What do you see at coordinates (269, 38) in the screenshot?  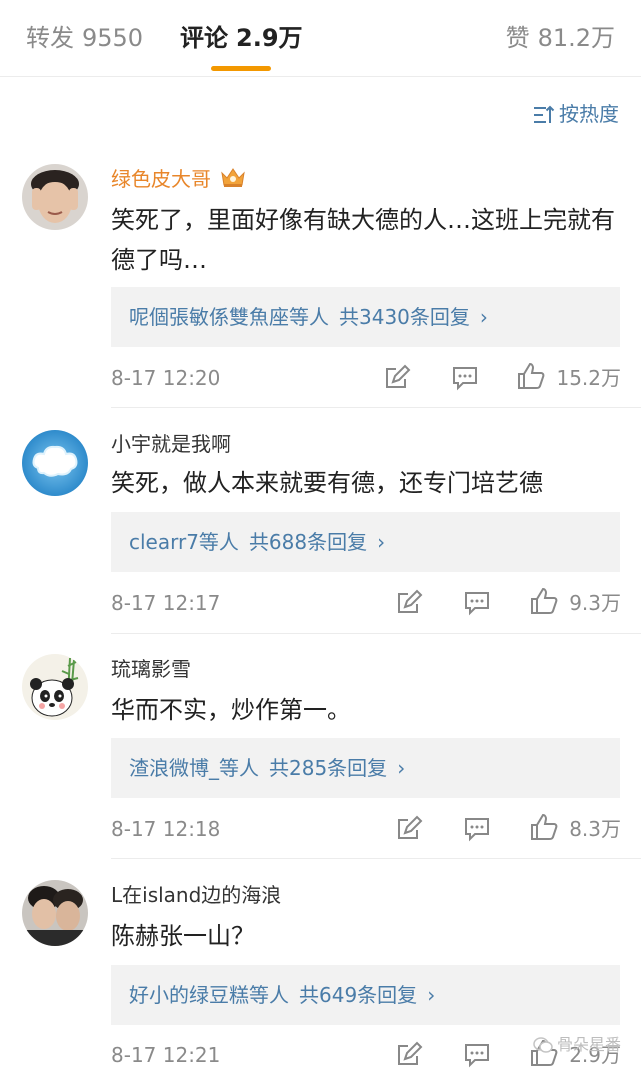 I see `tab-comment-count: 2.9万` at bounding box center [269, 38].